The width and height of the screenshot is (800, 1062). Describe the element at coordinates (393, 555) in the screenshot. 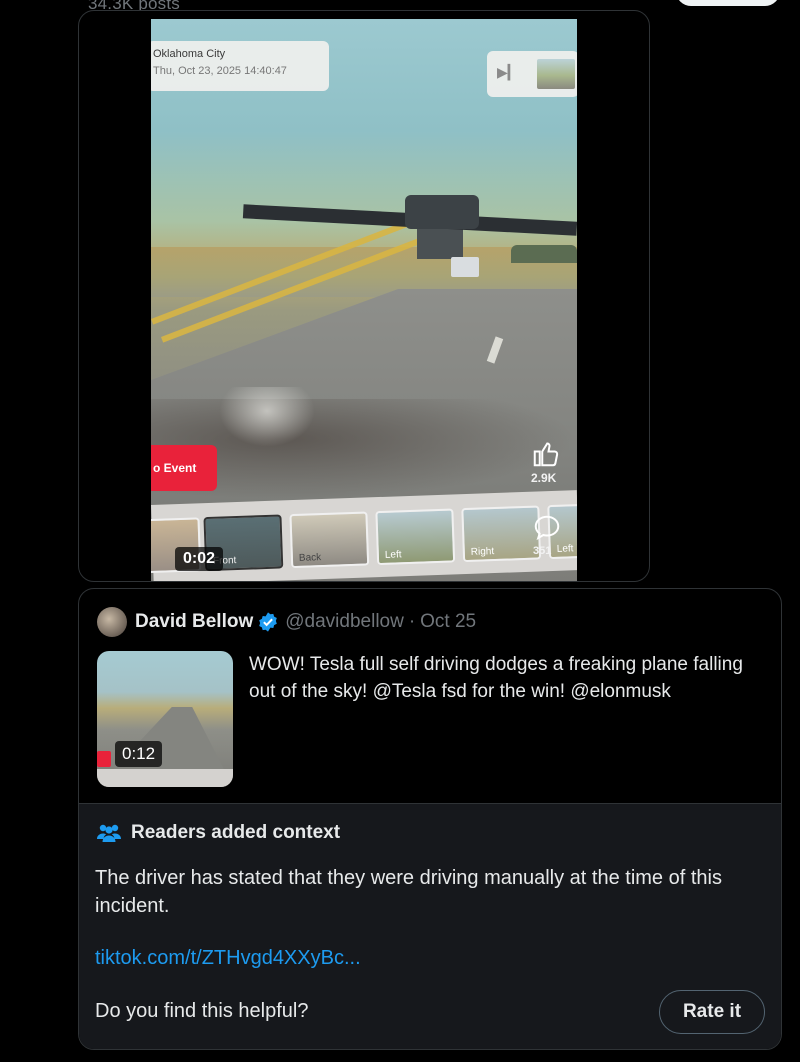

I see `camera-label: Left` at that location.